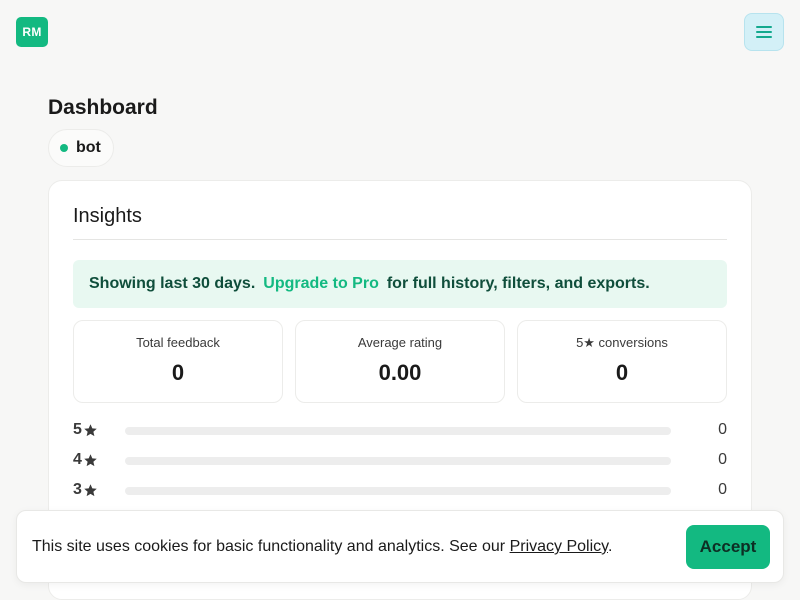 This screenshot has width=800, height=600. I want to click on privacy-policy-link: Privacy Policy, so click(559, 546).